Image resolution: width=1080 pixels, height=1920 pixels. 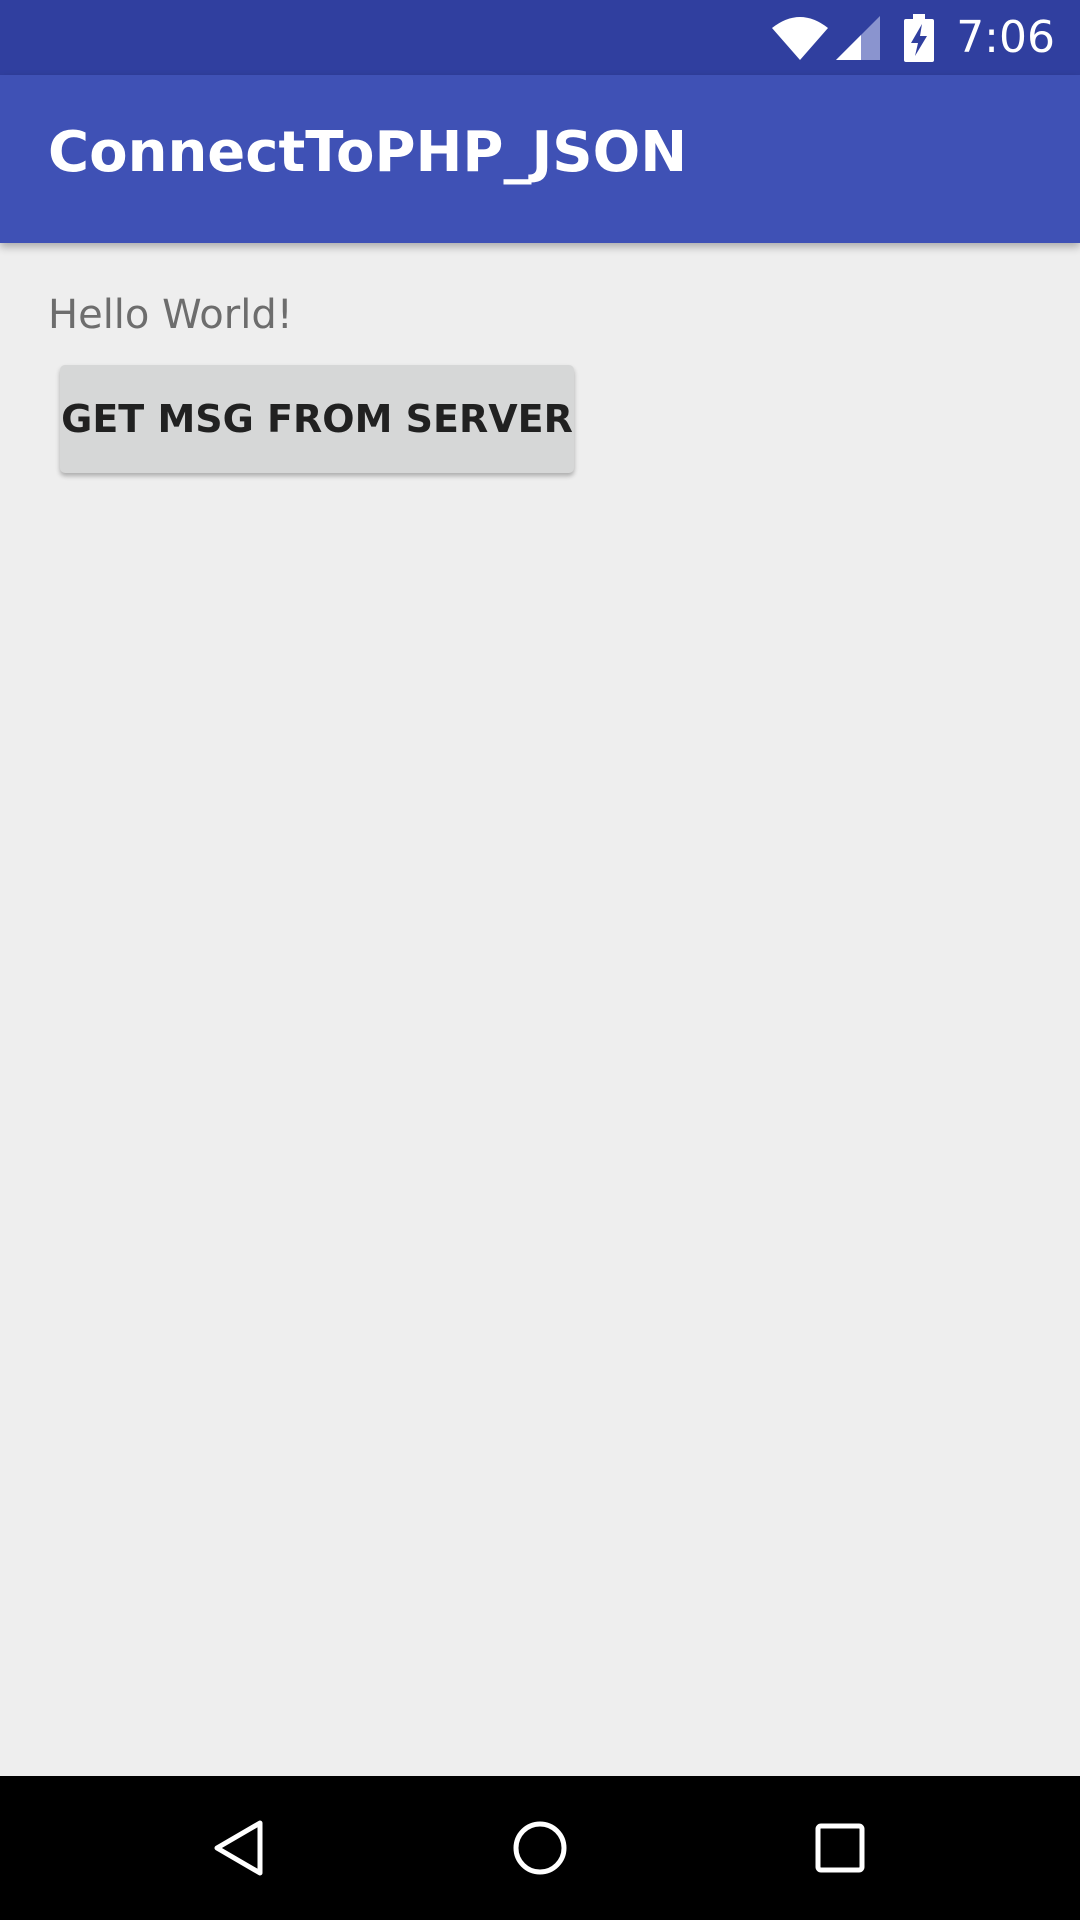 What do you see at coordinates (858, 37) in the screenshot?
I see `cell-signal-icon` at bounding box center [858, 37].